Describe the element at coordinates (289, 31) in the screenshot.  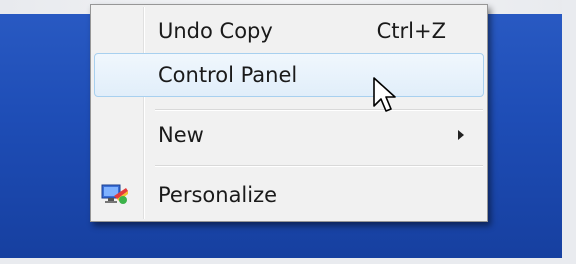
I see `menu-item-undo-copy: Undo Copy Ctrl+Z` at that location.